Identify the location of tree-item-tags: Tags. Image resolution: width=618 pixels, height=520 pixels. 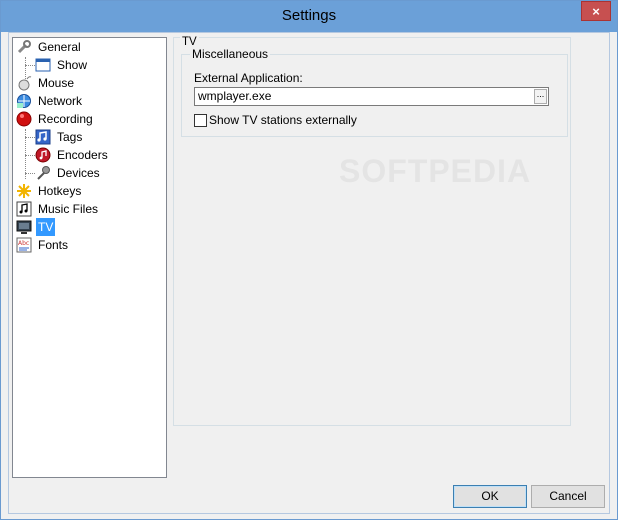
(59, 137).